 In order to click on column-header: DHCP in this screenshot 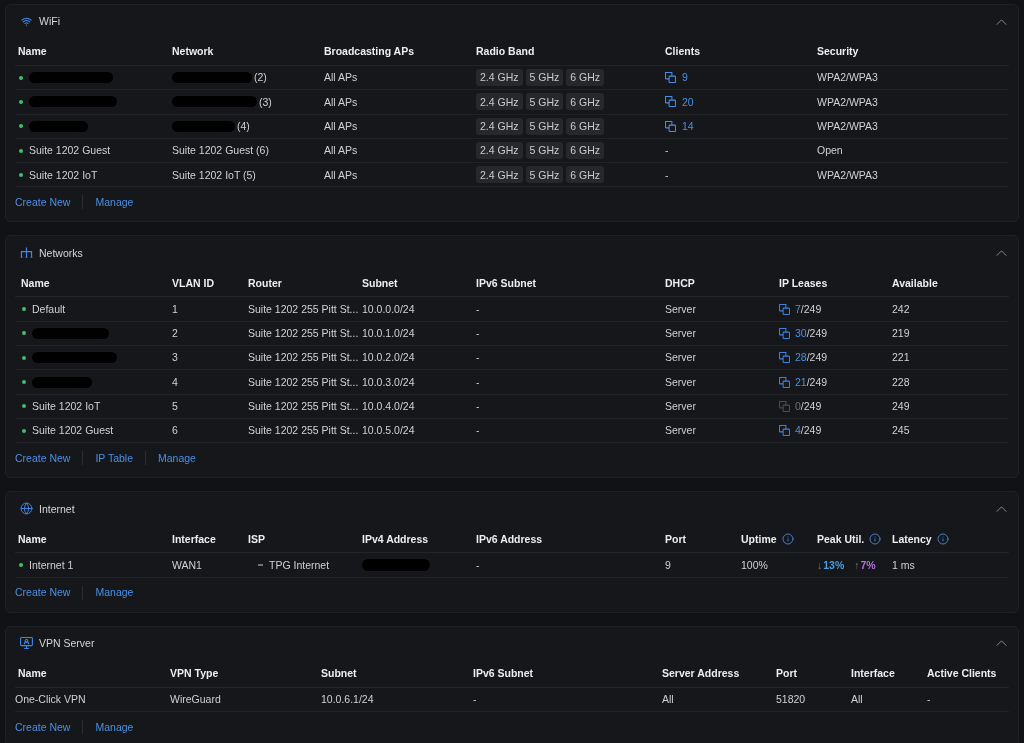, I will do `click(680, 283)`.